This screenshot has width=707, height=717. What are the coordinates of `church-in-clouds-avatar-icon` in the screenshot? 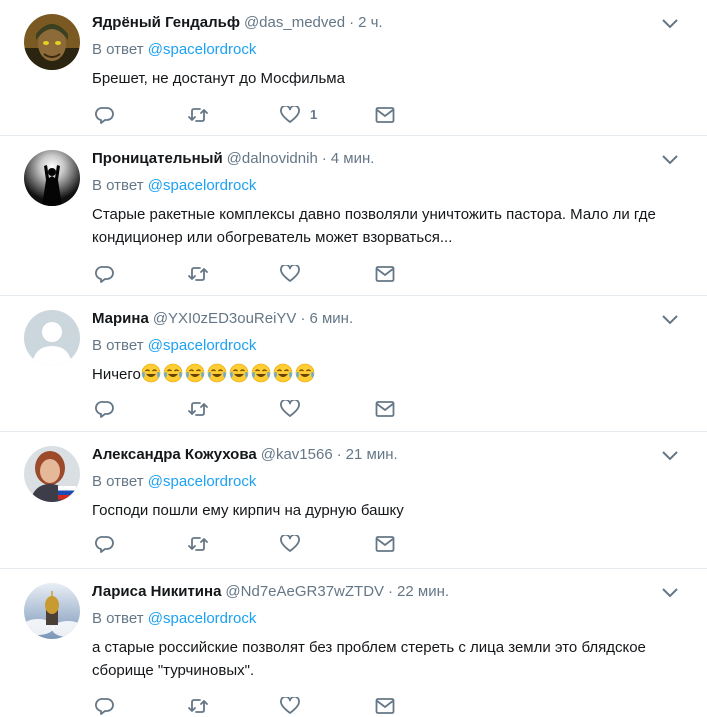 It's located at (52, 611).